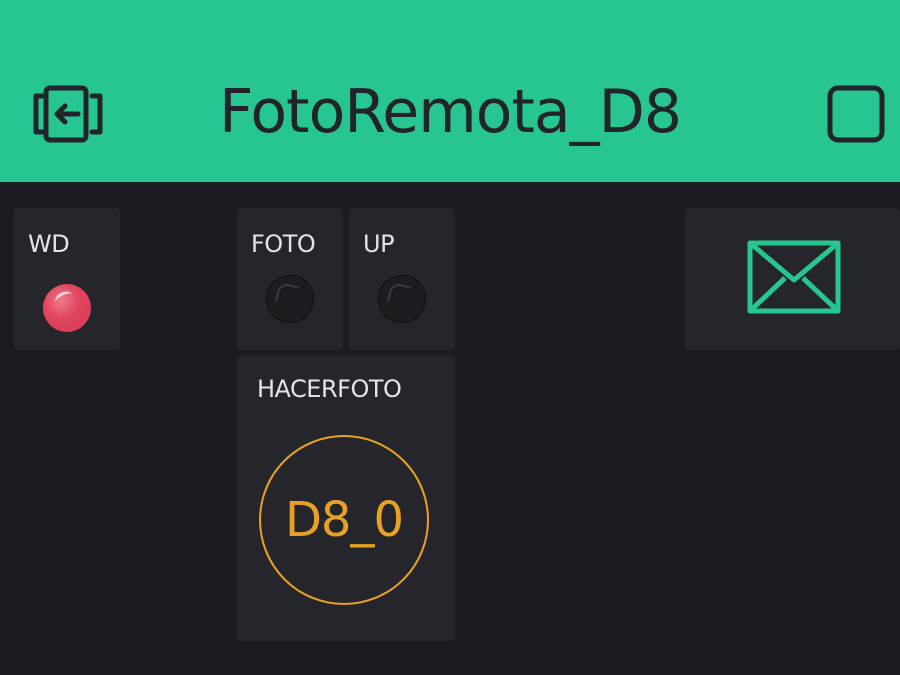 The height and width of the screenshot is (675, 900). Describe the element at coordinates (329, 389) in the screenshot. I see `hacerfoto-label: HACERFOTO` at that location.